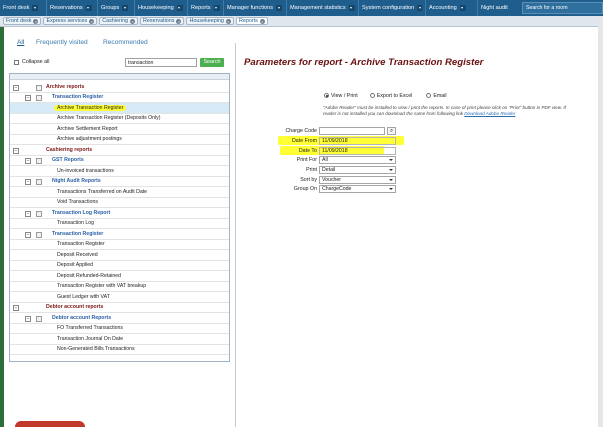 This screenshot has height=427, width=603. I want to click on nav-housekeeping: Housekeeping, so click(161, 8).